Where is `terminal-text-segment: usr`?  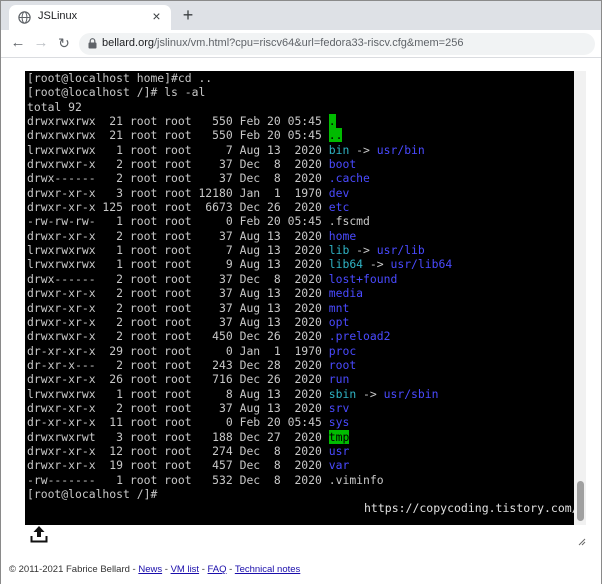
terminal-text-segment: usr is located at coordinates (339, 450).